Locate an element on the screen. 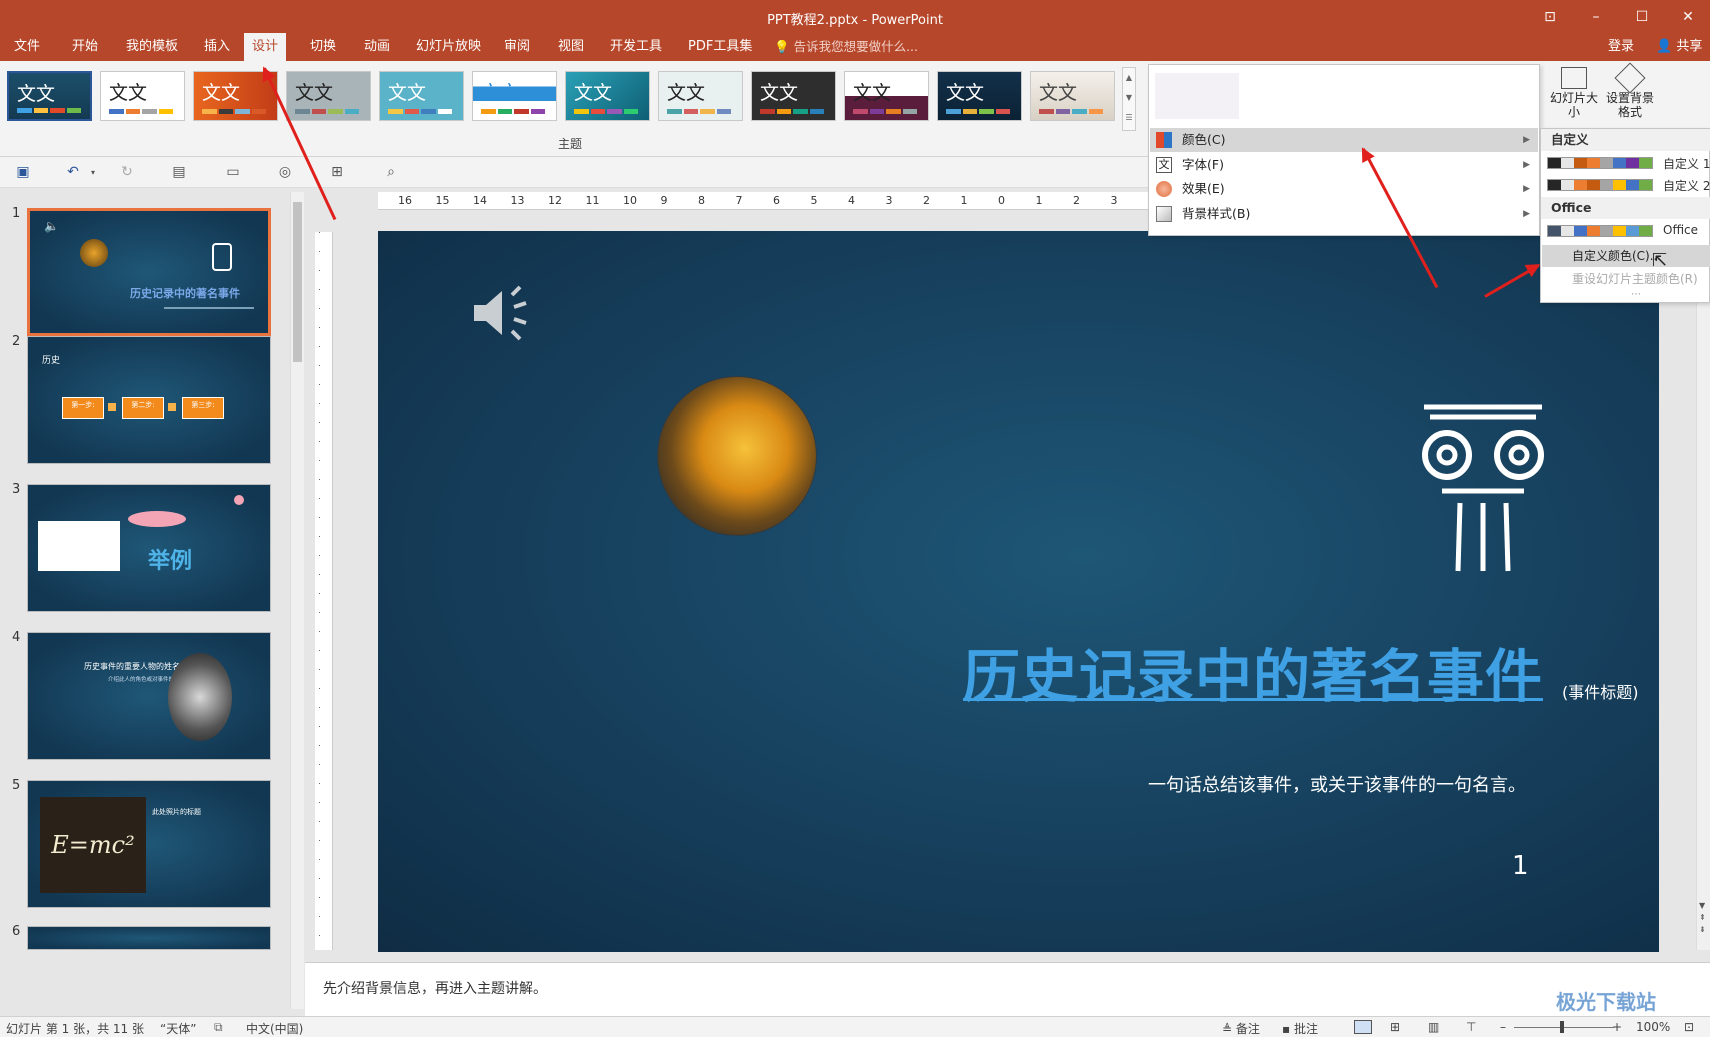  slide-page-number: 1 is located at coordinates (1520, 866).